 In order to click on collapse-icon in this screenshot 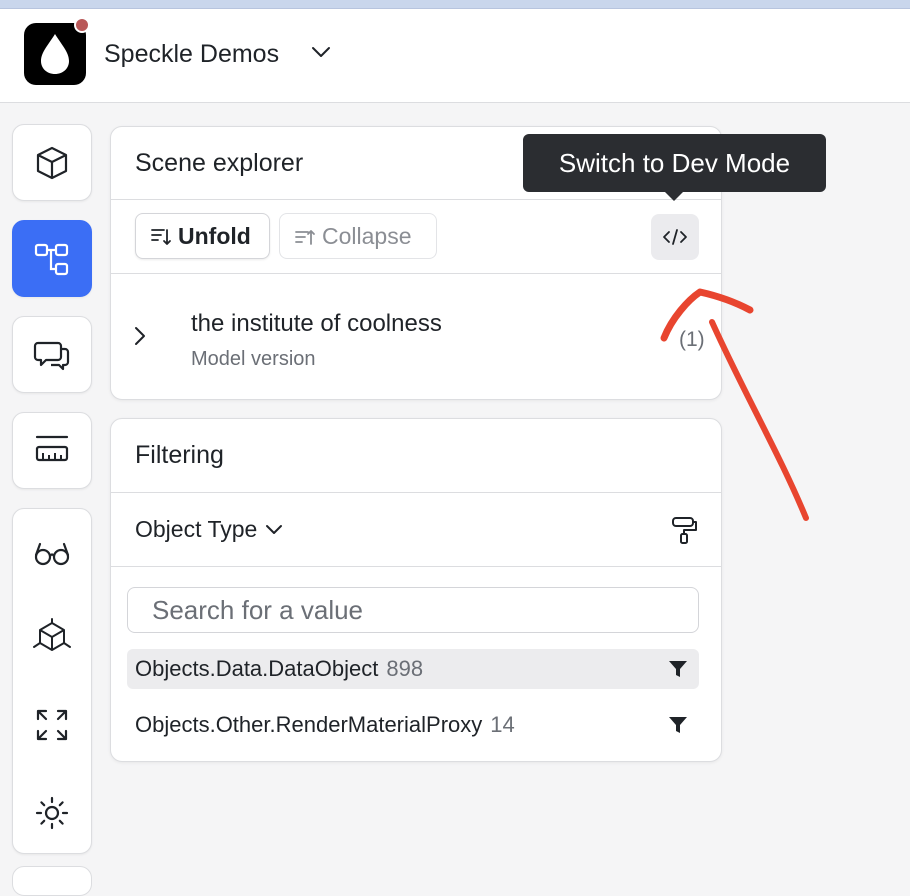, I will do `click(305, 237)`.